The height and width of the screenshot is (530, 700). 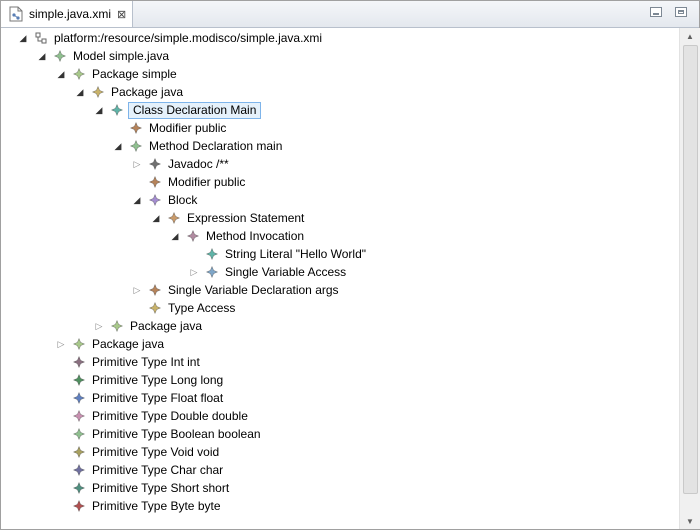 What do you see at coordinates (41, 38) in the screenshot?
I see `resource-icon` at bounding box center [41, 38].